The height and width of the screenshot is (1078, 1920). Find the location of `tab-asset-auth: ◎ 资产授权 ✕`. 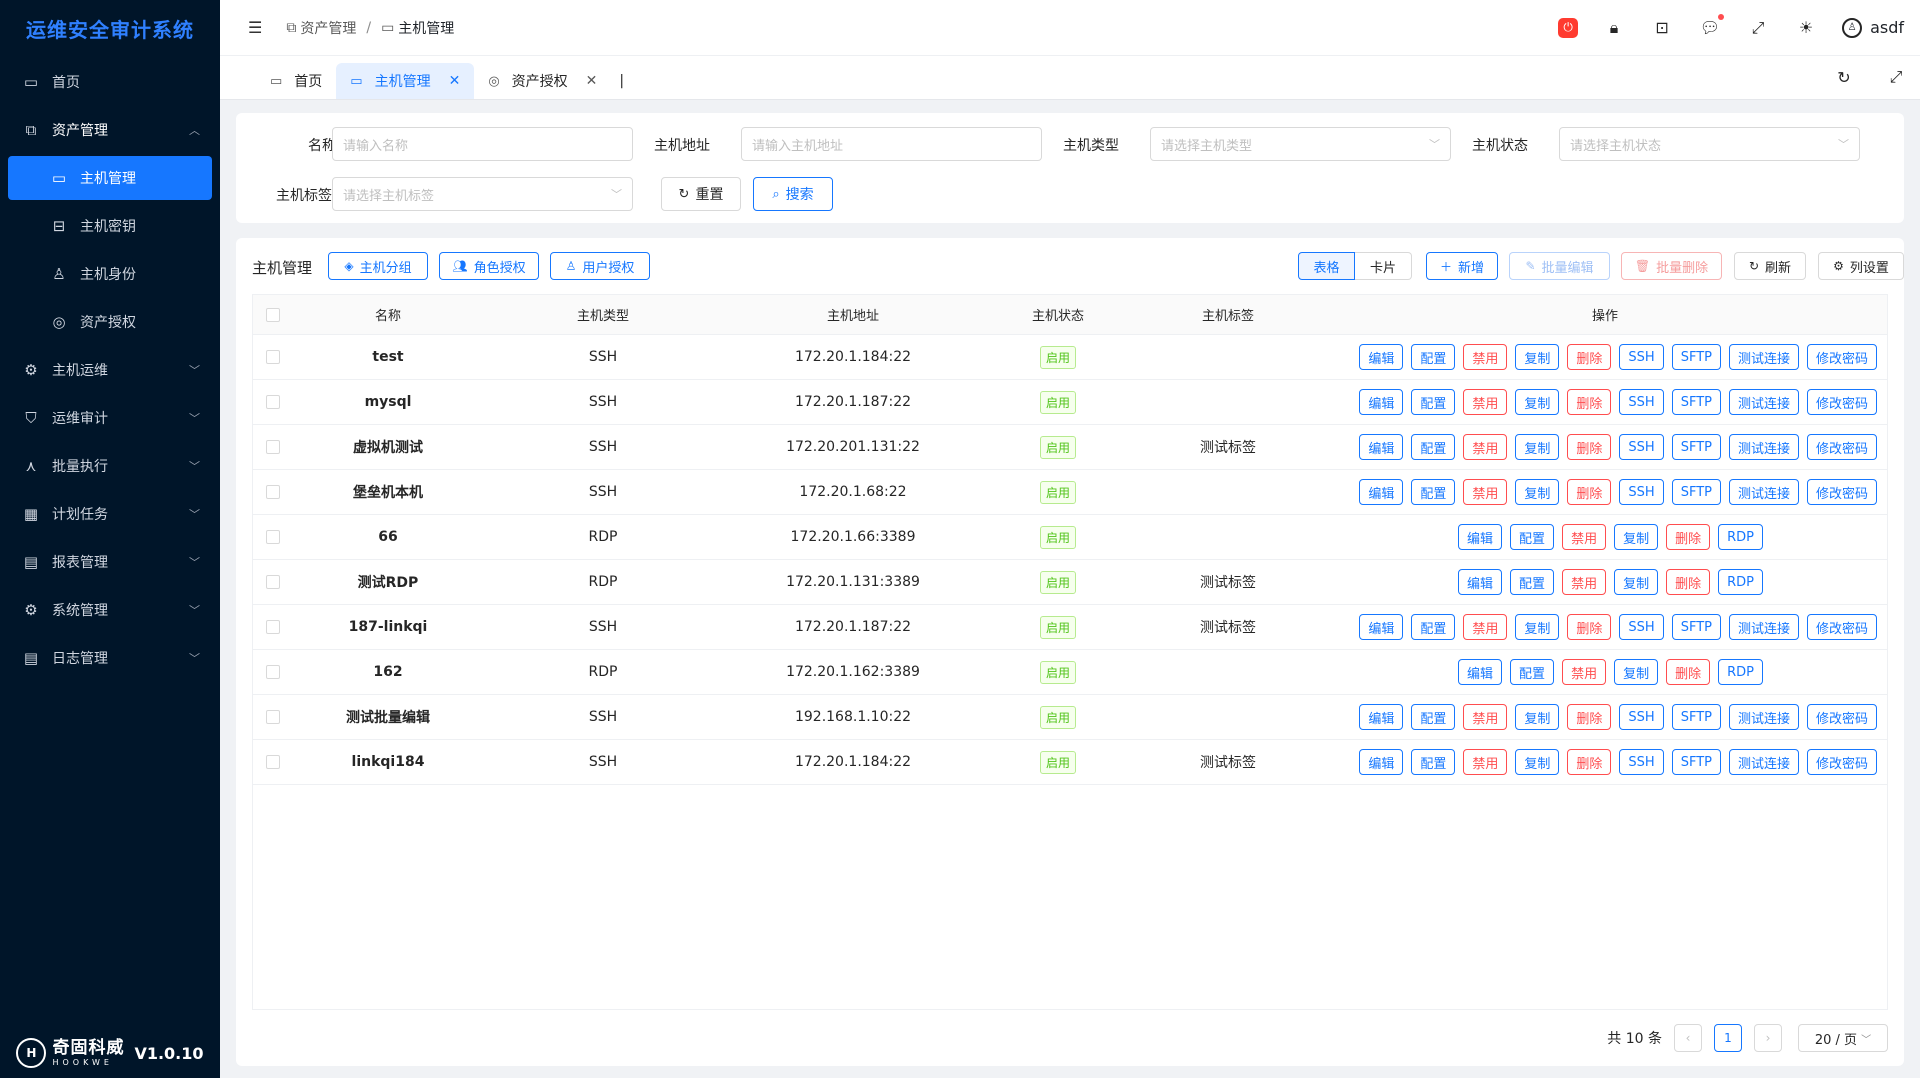

tab-asset-auth: ◎ 资产授权 ✕ is located at coordinates (542, 81).